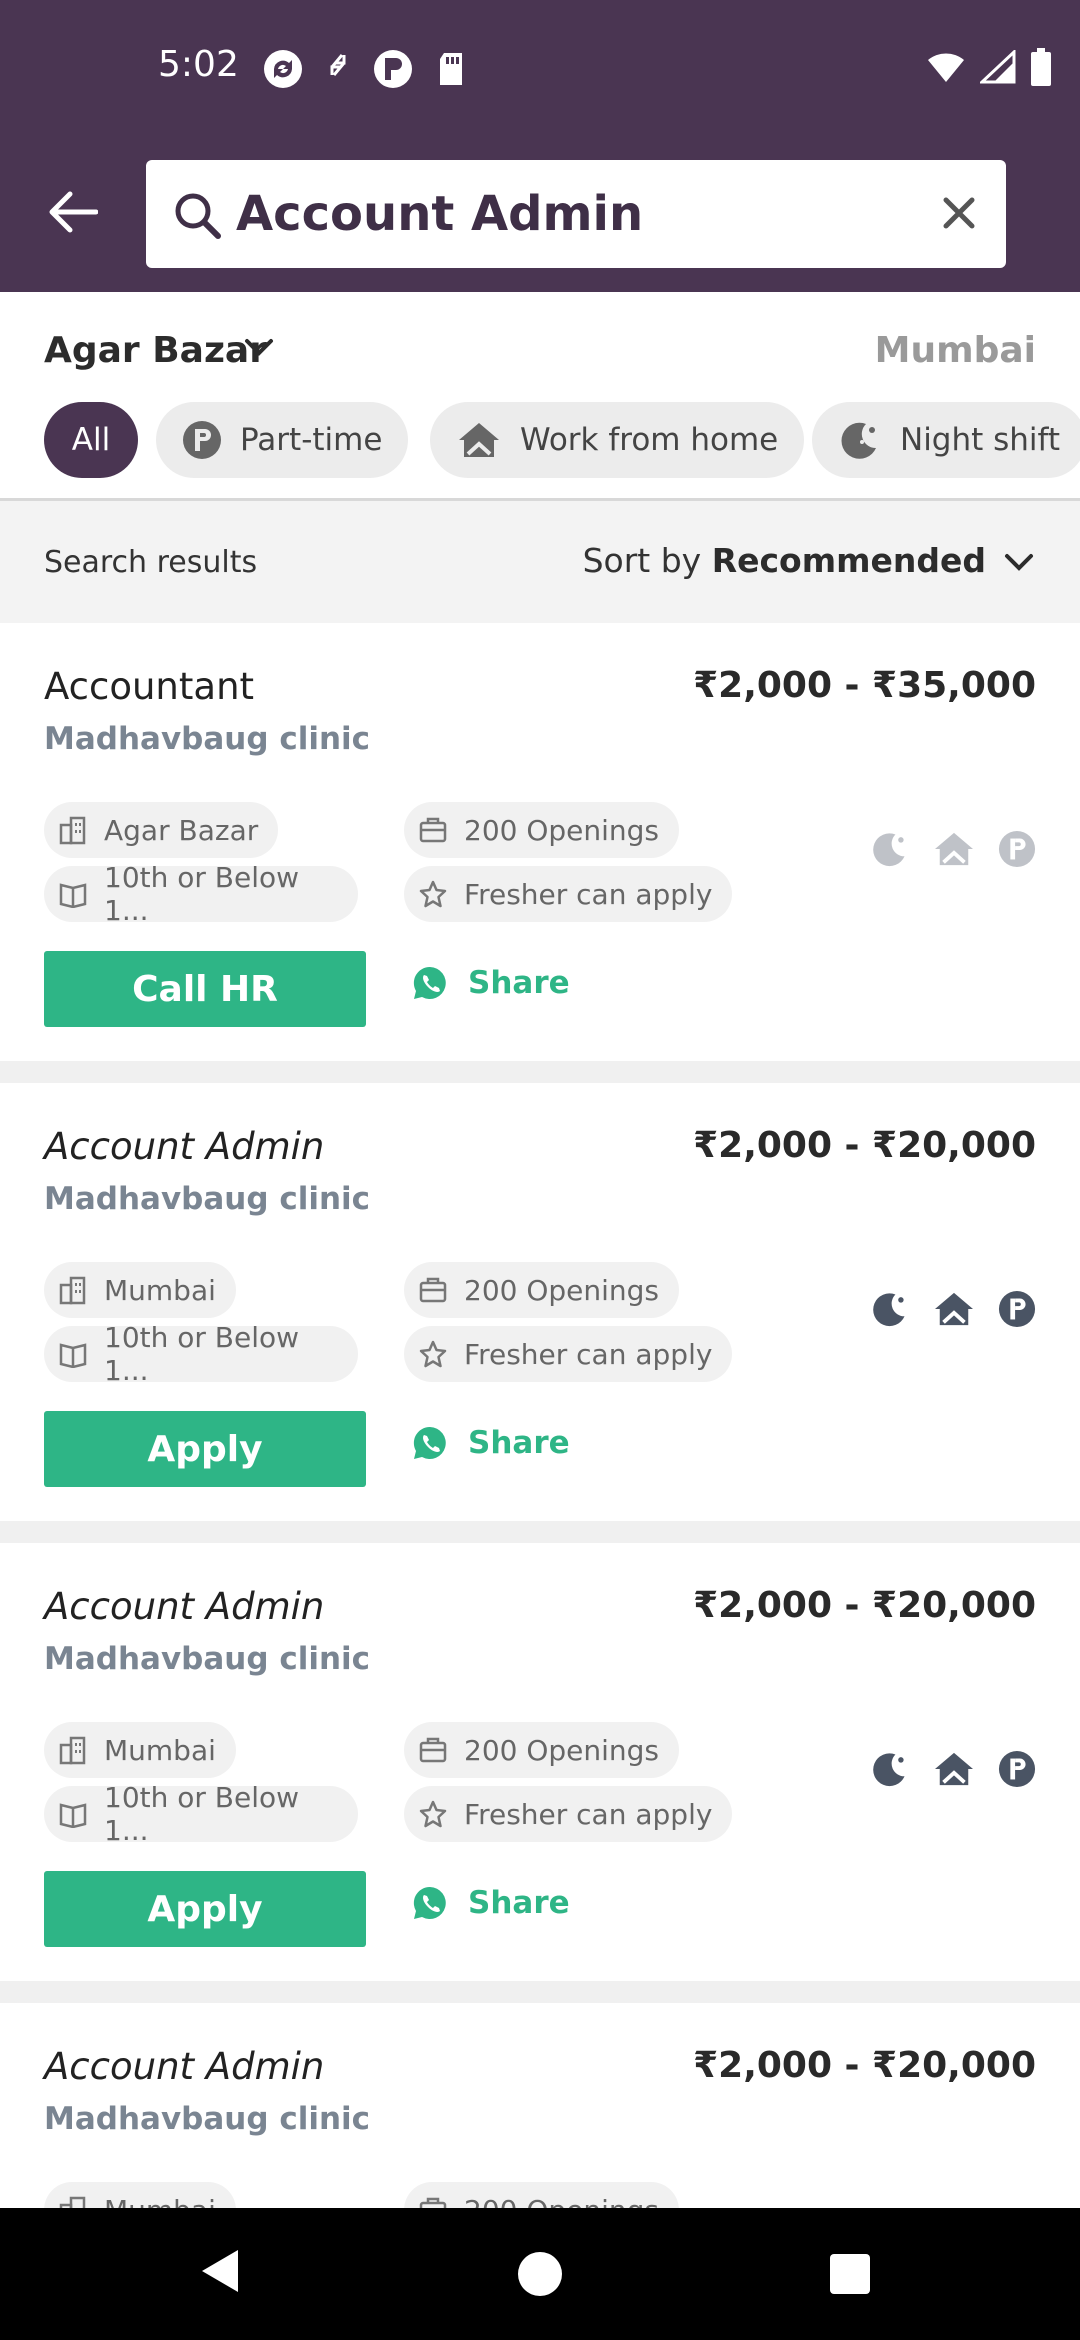  What do you see at coordinates (946, 69) in the screenshot?
I see `wifi-icon` at bounding box center [946, 69].